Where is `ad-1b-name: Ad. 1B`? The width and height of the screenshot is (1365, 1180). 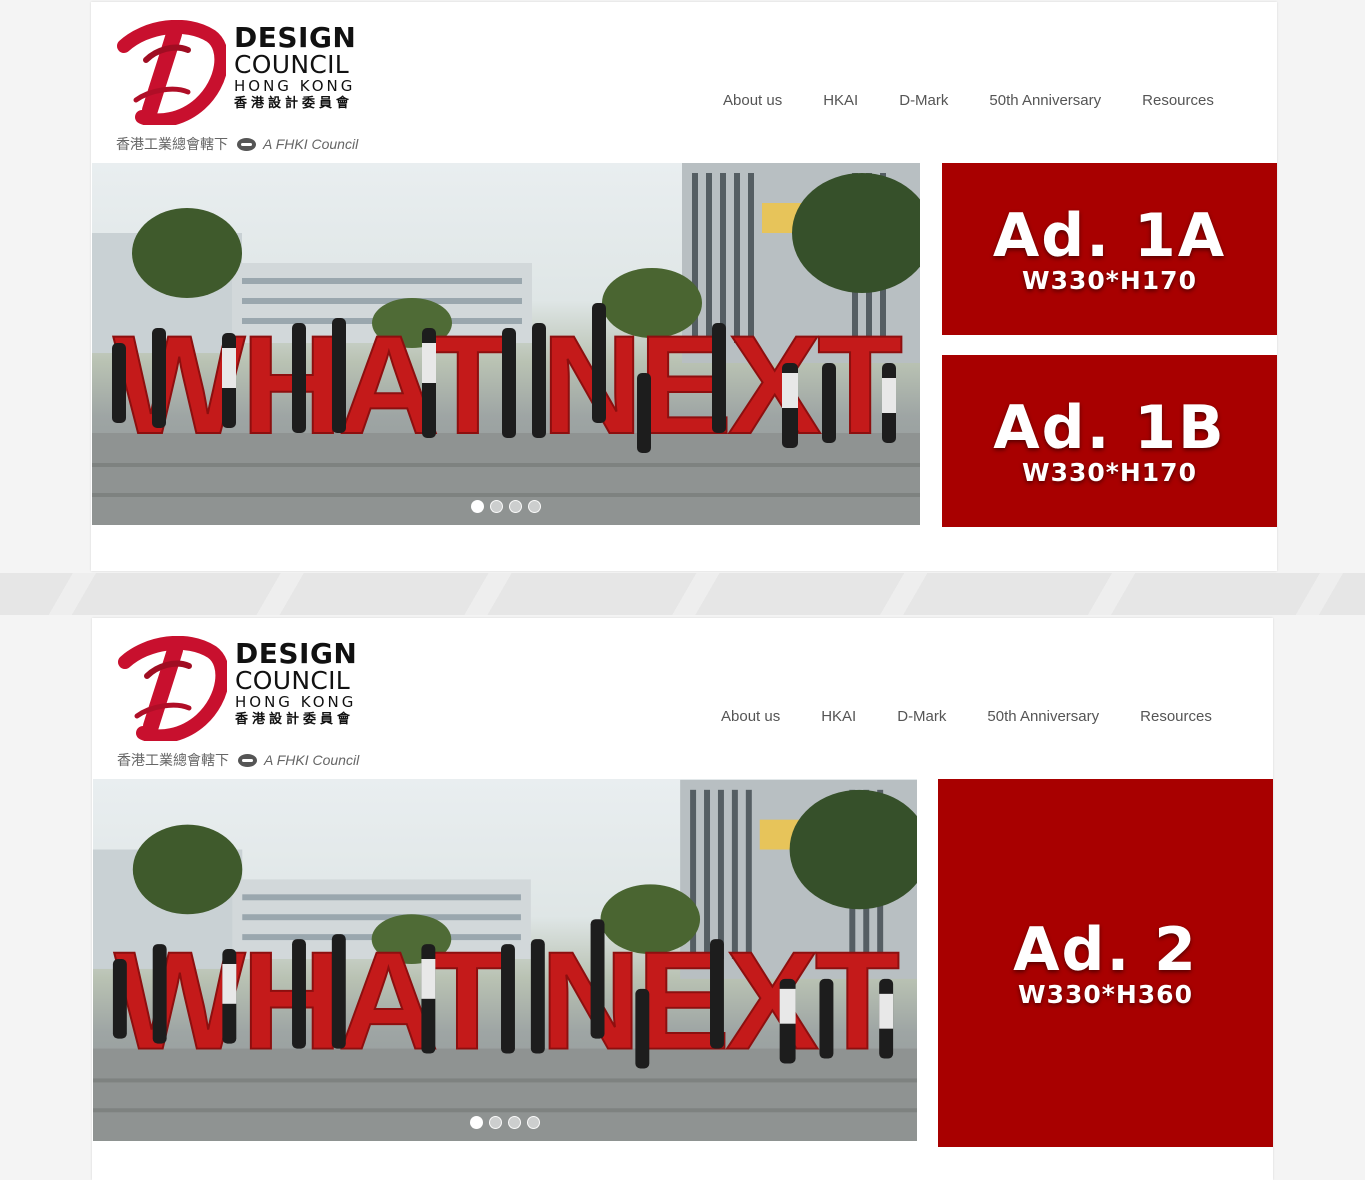 ad-1b-name: Ad. 1B is located at coordinates (1109, 427).